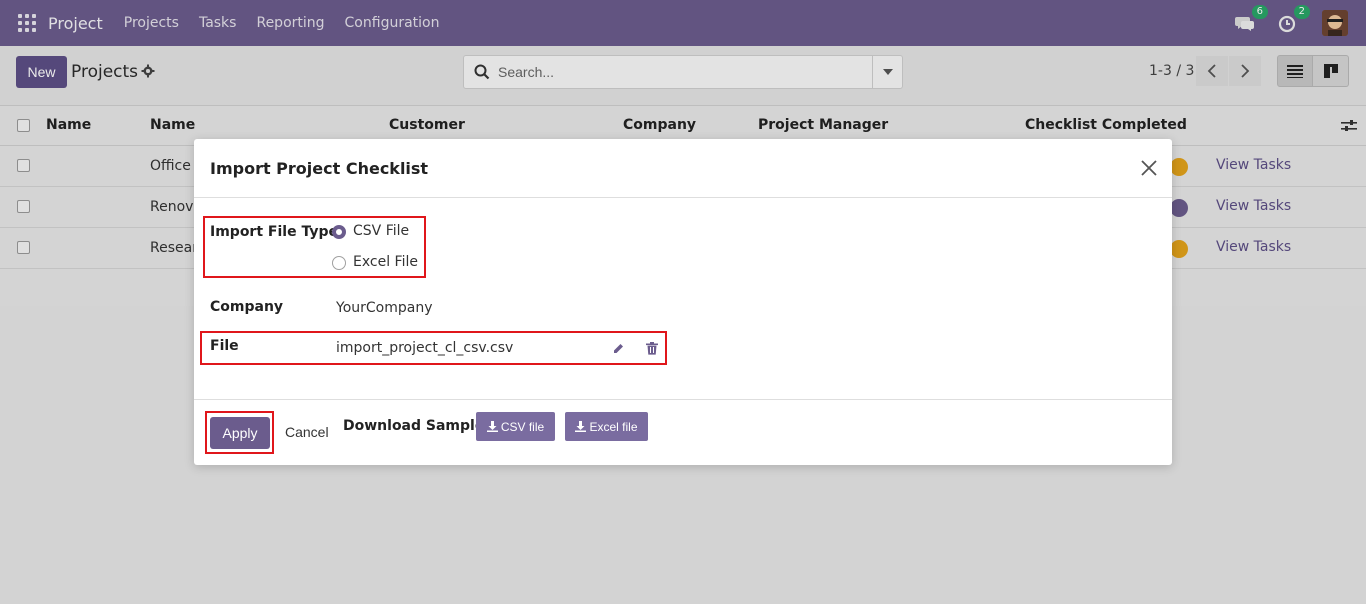 Image resolution: width=1366 pixels, height=604 pixels. Describe the element at coordinates (384, 308) in the screenshot. I see `company-value: YourCompany` at that location.